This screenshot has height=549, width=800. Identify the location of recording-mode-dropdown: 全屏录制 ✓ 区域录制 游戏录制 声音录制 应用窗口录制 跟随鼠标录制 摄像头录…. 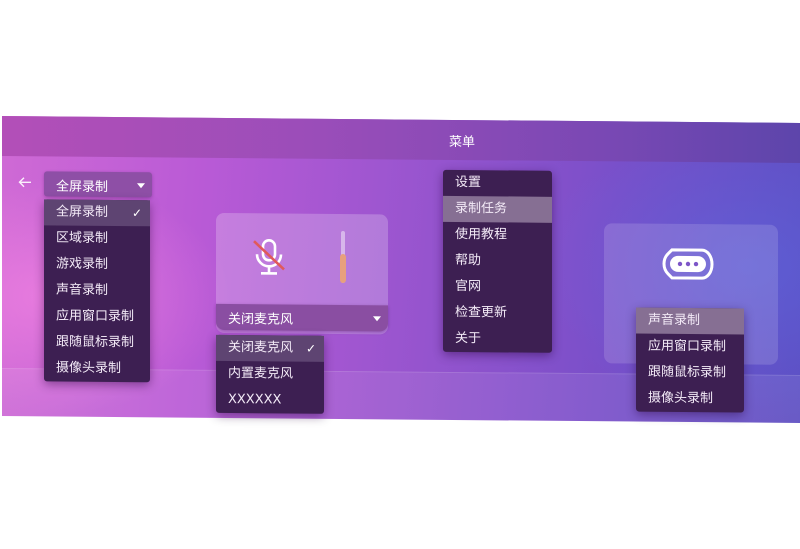
(97, 290).